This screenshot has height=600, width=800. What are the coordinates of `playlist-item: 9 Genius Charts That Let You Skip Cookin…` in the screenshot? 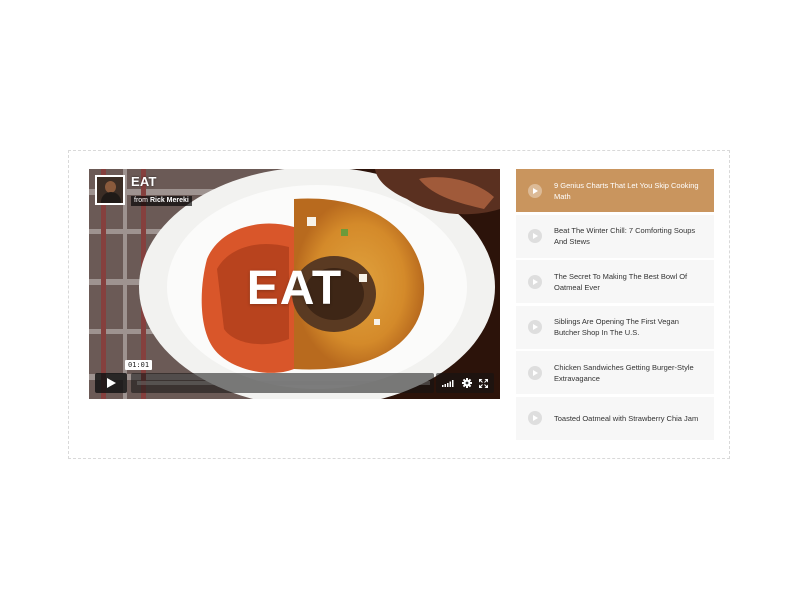 It's located at (615, 190).